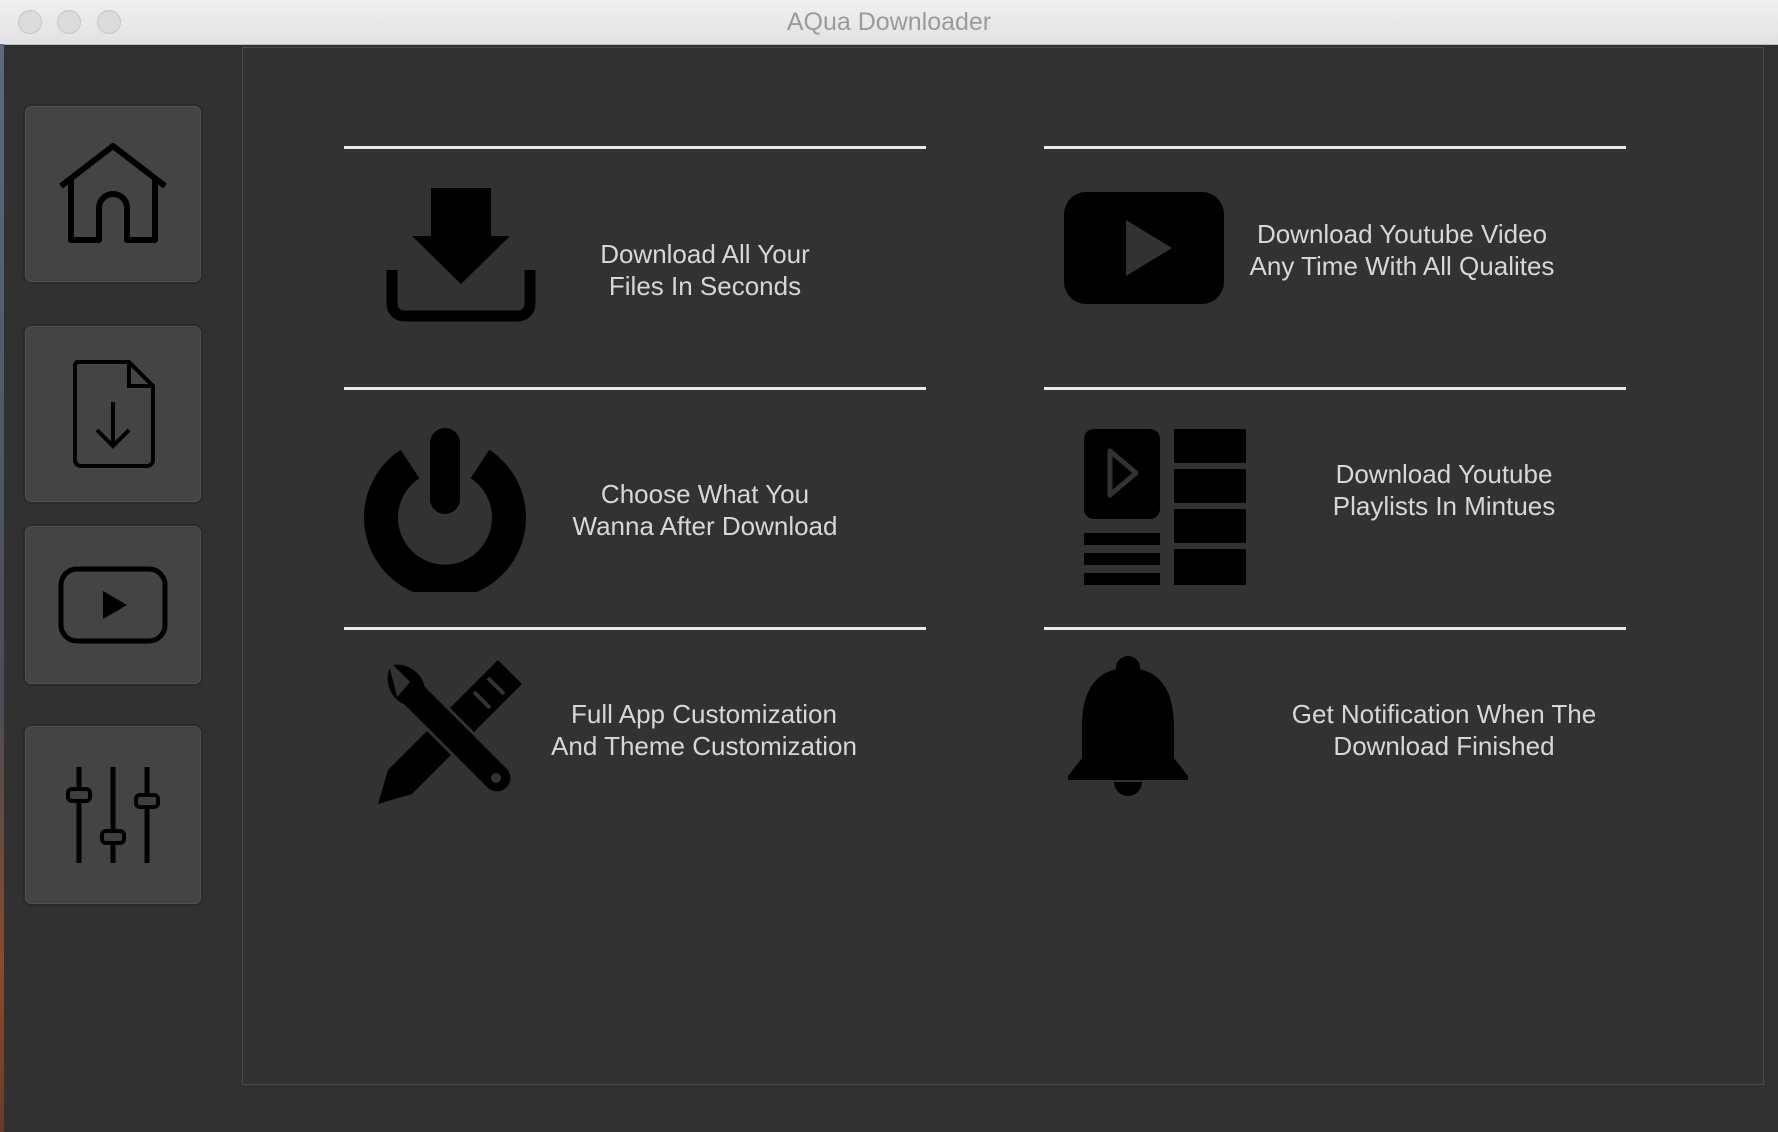  I want to click on sidebar-item-home, so click(113, 194).